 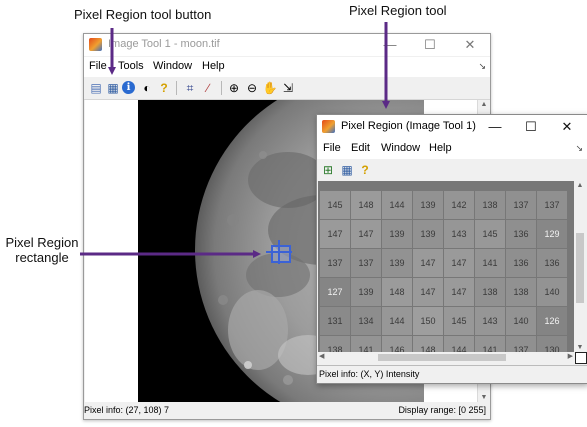 I want to click on crop-icon: ⌗, so click(x=190, y=88).